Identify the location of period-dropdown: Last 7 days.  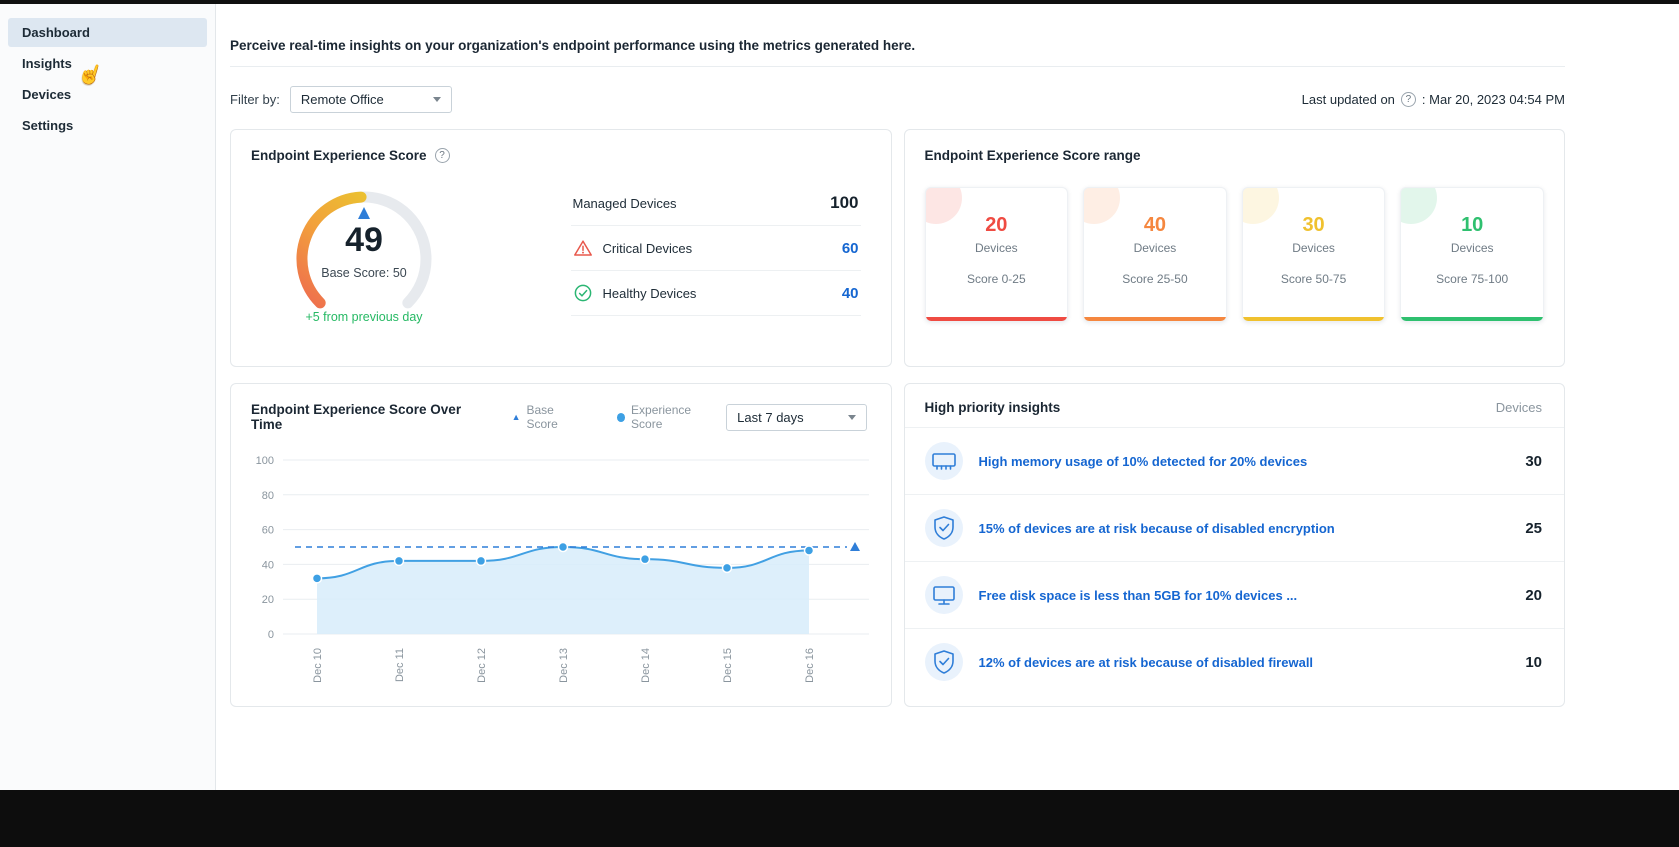
(796, 417).